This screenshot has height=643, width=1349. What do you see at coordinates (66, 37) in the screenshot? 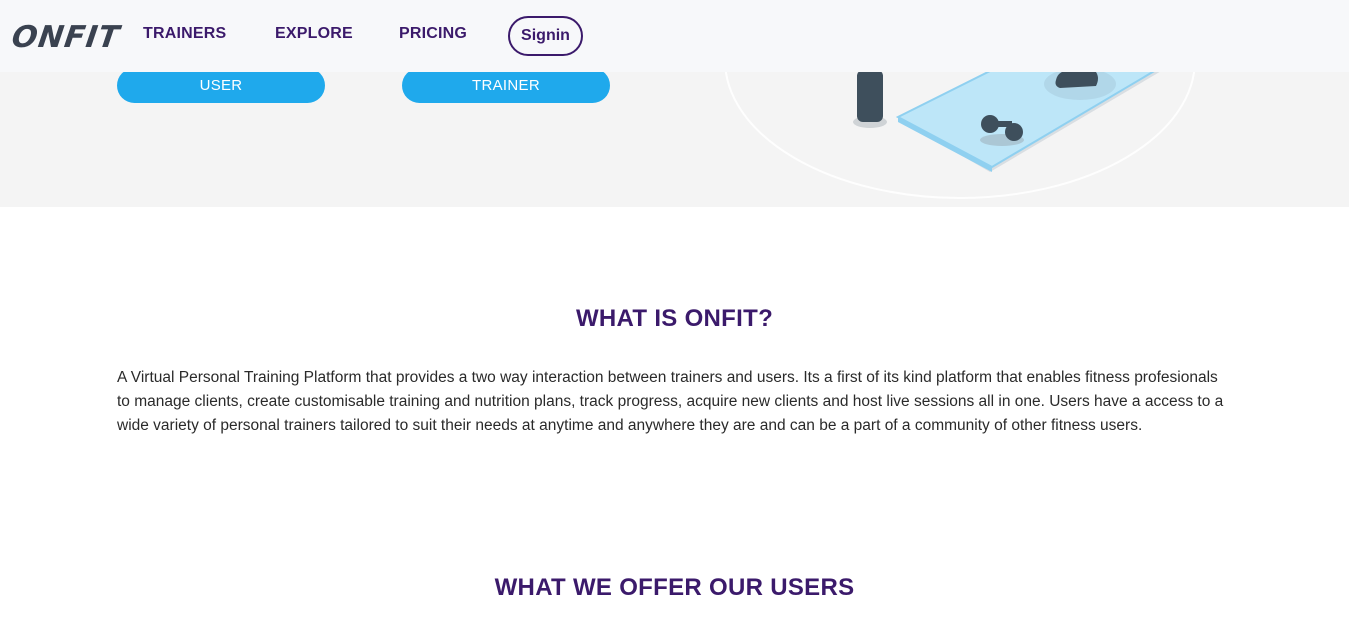
I see `onfit-logo: ONFIT` at bounding box center [66, 37].